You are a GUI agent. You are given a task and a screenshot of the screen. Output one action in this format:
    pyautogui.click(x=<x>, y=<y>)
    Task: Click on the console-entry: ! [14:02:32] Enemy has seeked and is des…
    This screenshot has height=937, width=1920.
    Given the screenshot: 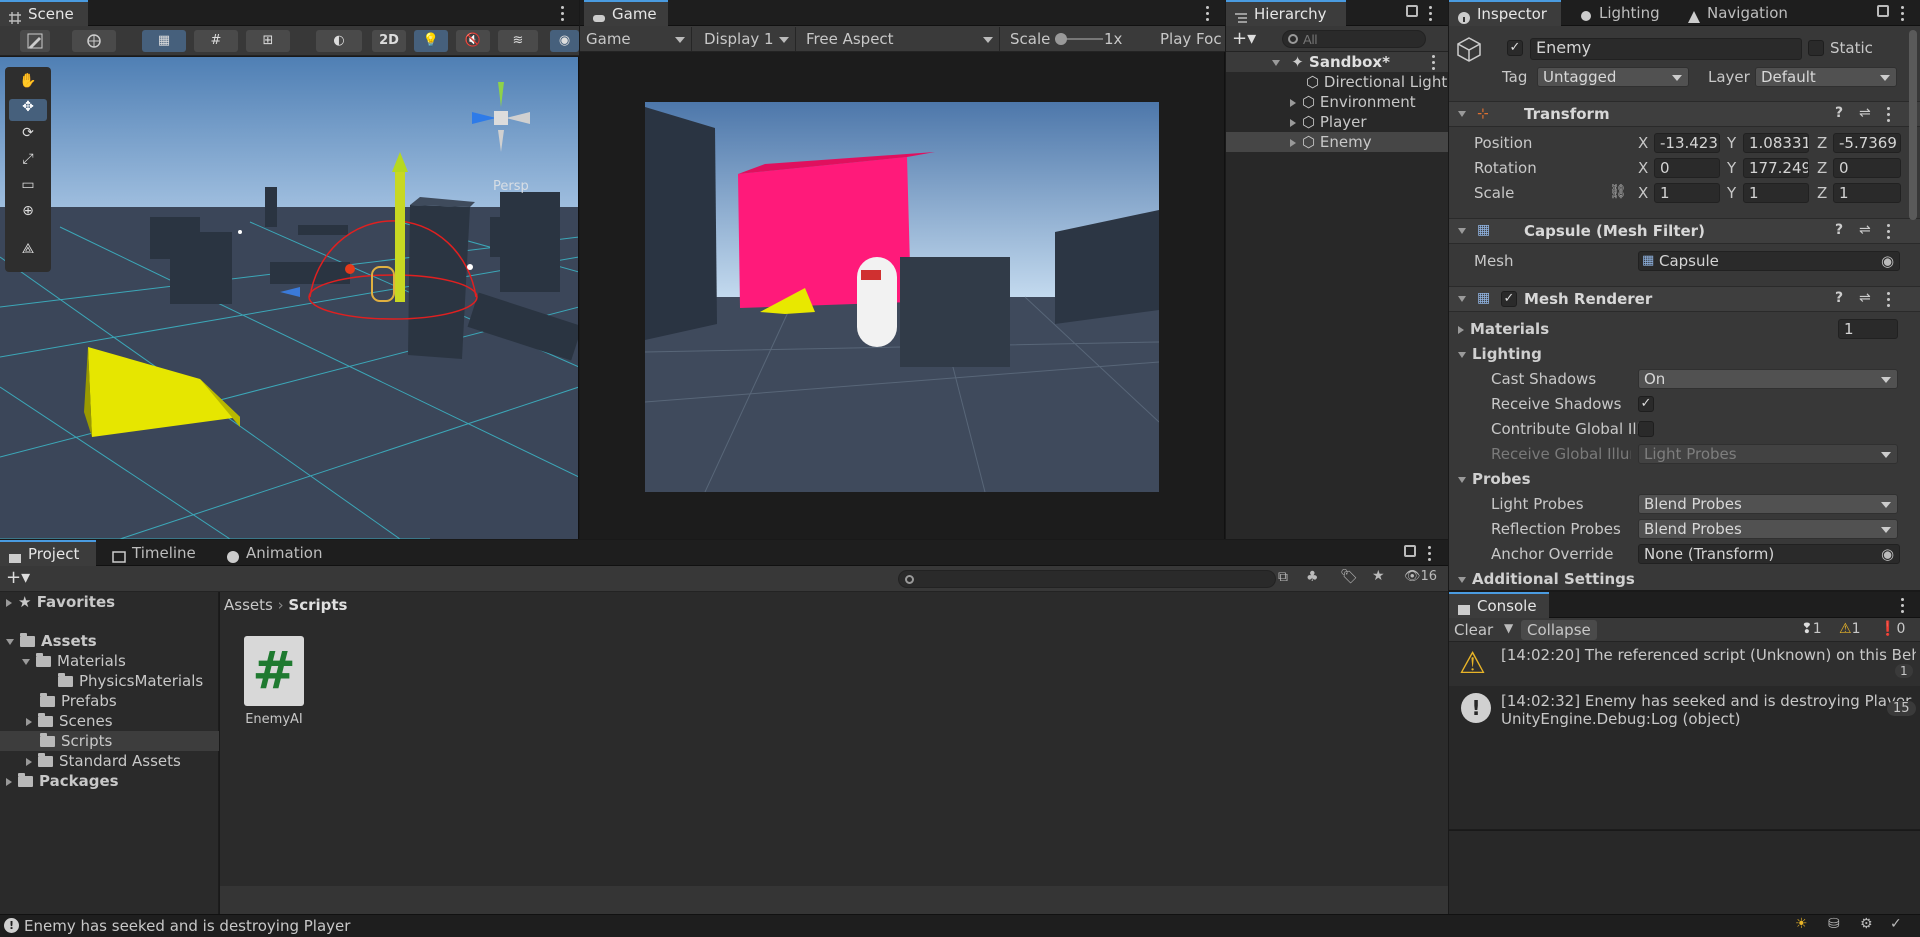 What is the action you would take?
    pyautogui.click(x=1684, y=710)
    